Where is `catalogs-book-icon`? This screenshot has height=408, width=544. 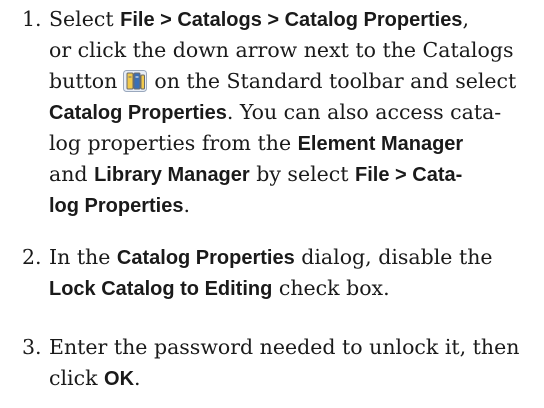 catalogs-book-icon is located at coordinates (135, 81).